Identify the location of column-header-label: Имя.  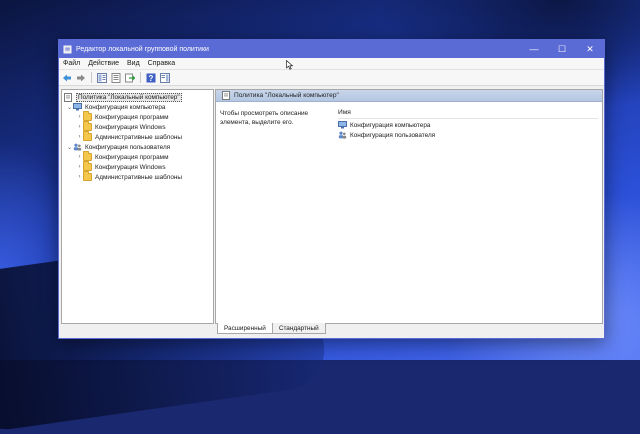
(344, 112).